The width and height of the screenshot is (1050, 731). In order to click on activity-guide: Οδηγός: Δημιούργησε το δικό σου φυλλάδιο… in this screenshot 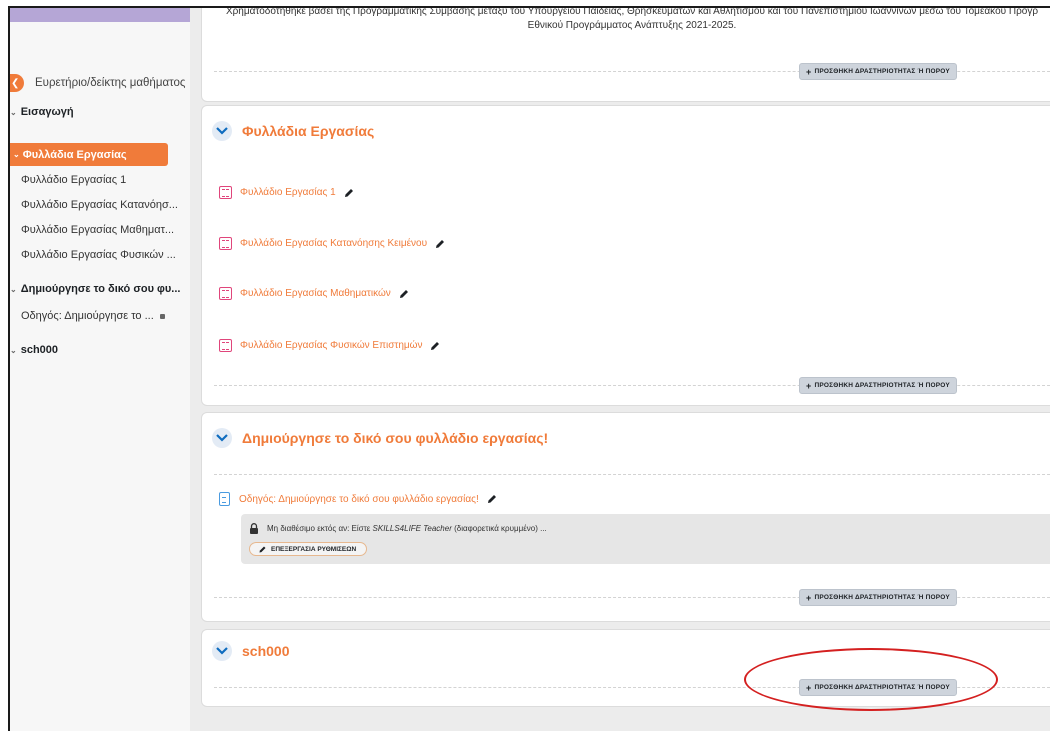, I will do `click(358, 499)`.